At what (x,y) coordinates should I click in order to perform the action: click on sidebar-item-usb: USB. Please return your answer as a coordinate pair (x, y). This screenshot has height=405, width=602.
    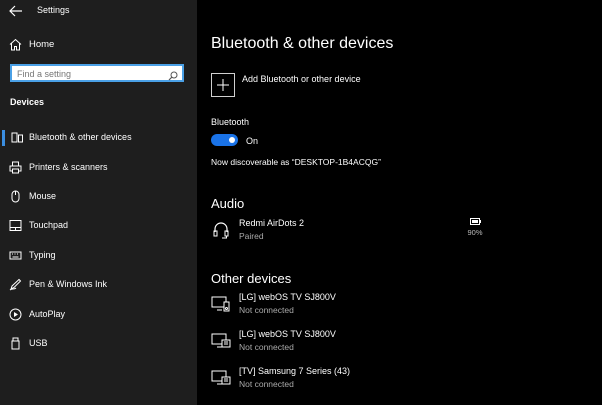
    Looking at the image, I should click on (98, 344).